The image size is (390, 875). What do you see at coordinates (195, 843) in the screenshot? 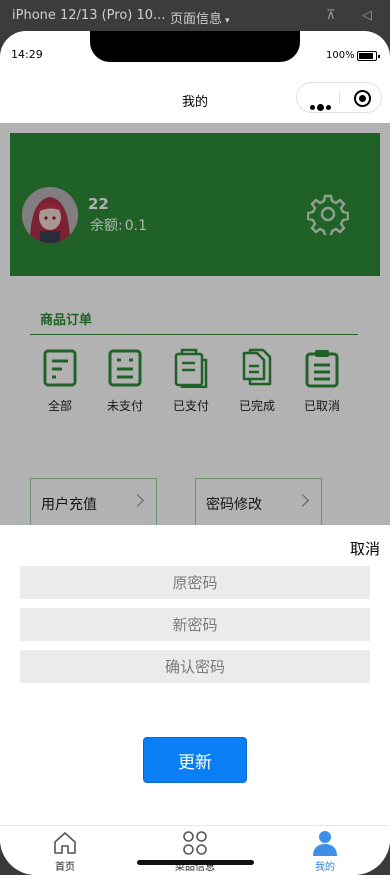
I see `grid-icon` at bounding box center [195, 843].